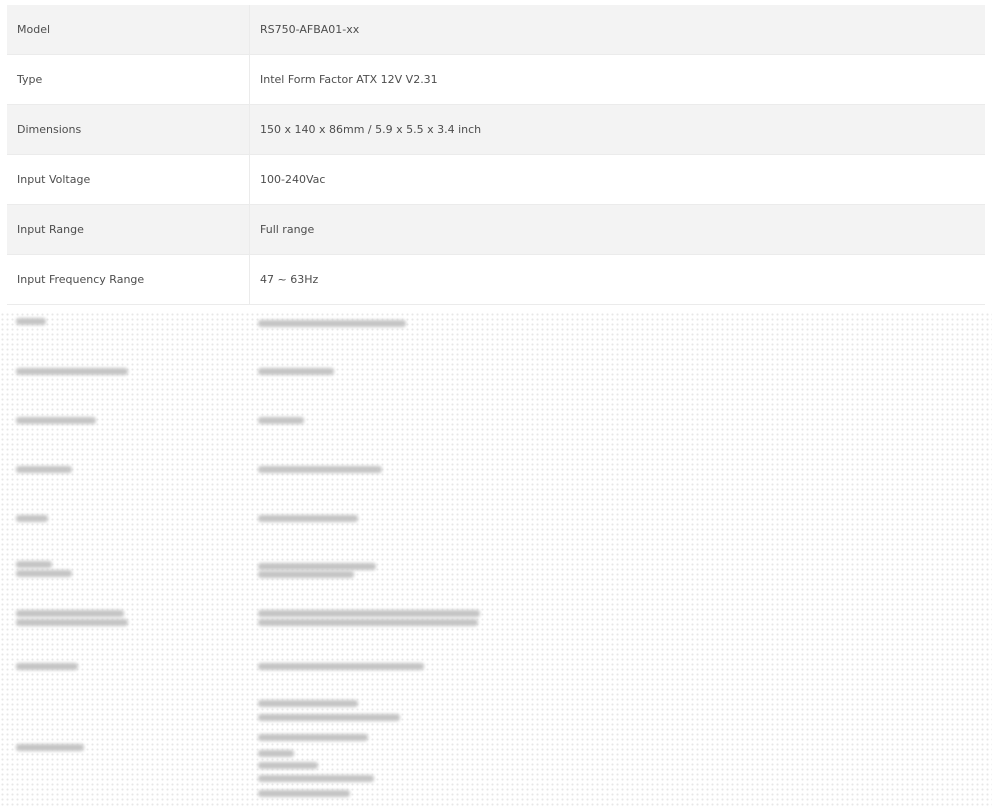  I want to click on spec-label: Input Voltage, so click(128, 179).